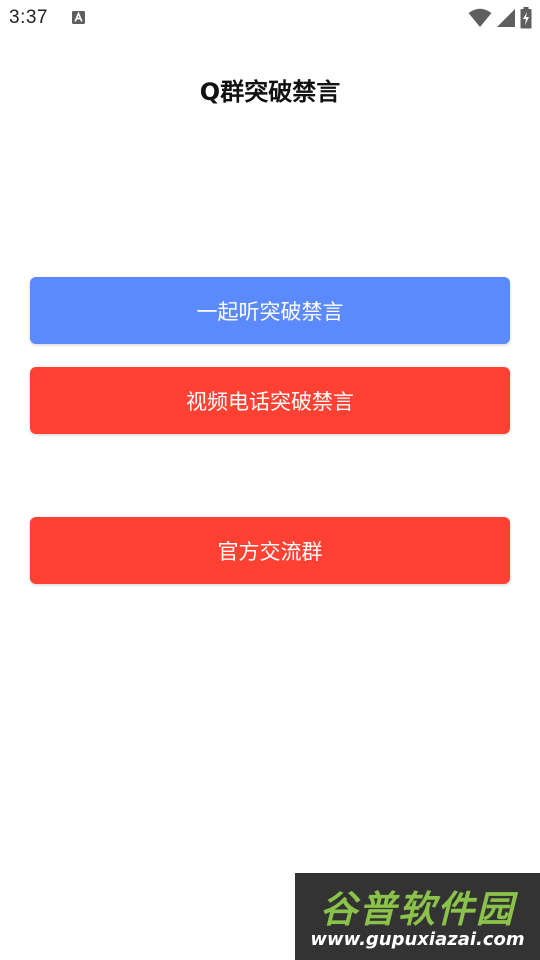  I want to click on watermark-url: www.gupuxiazai.com, so click(417, 939).